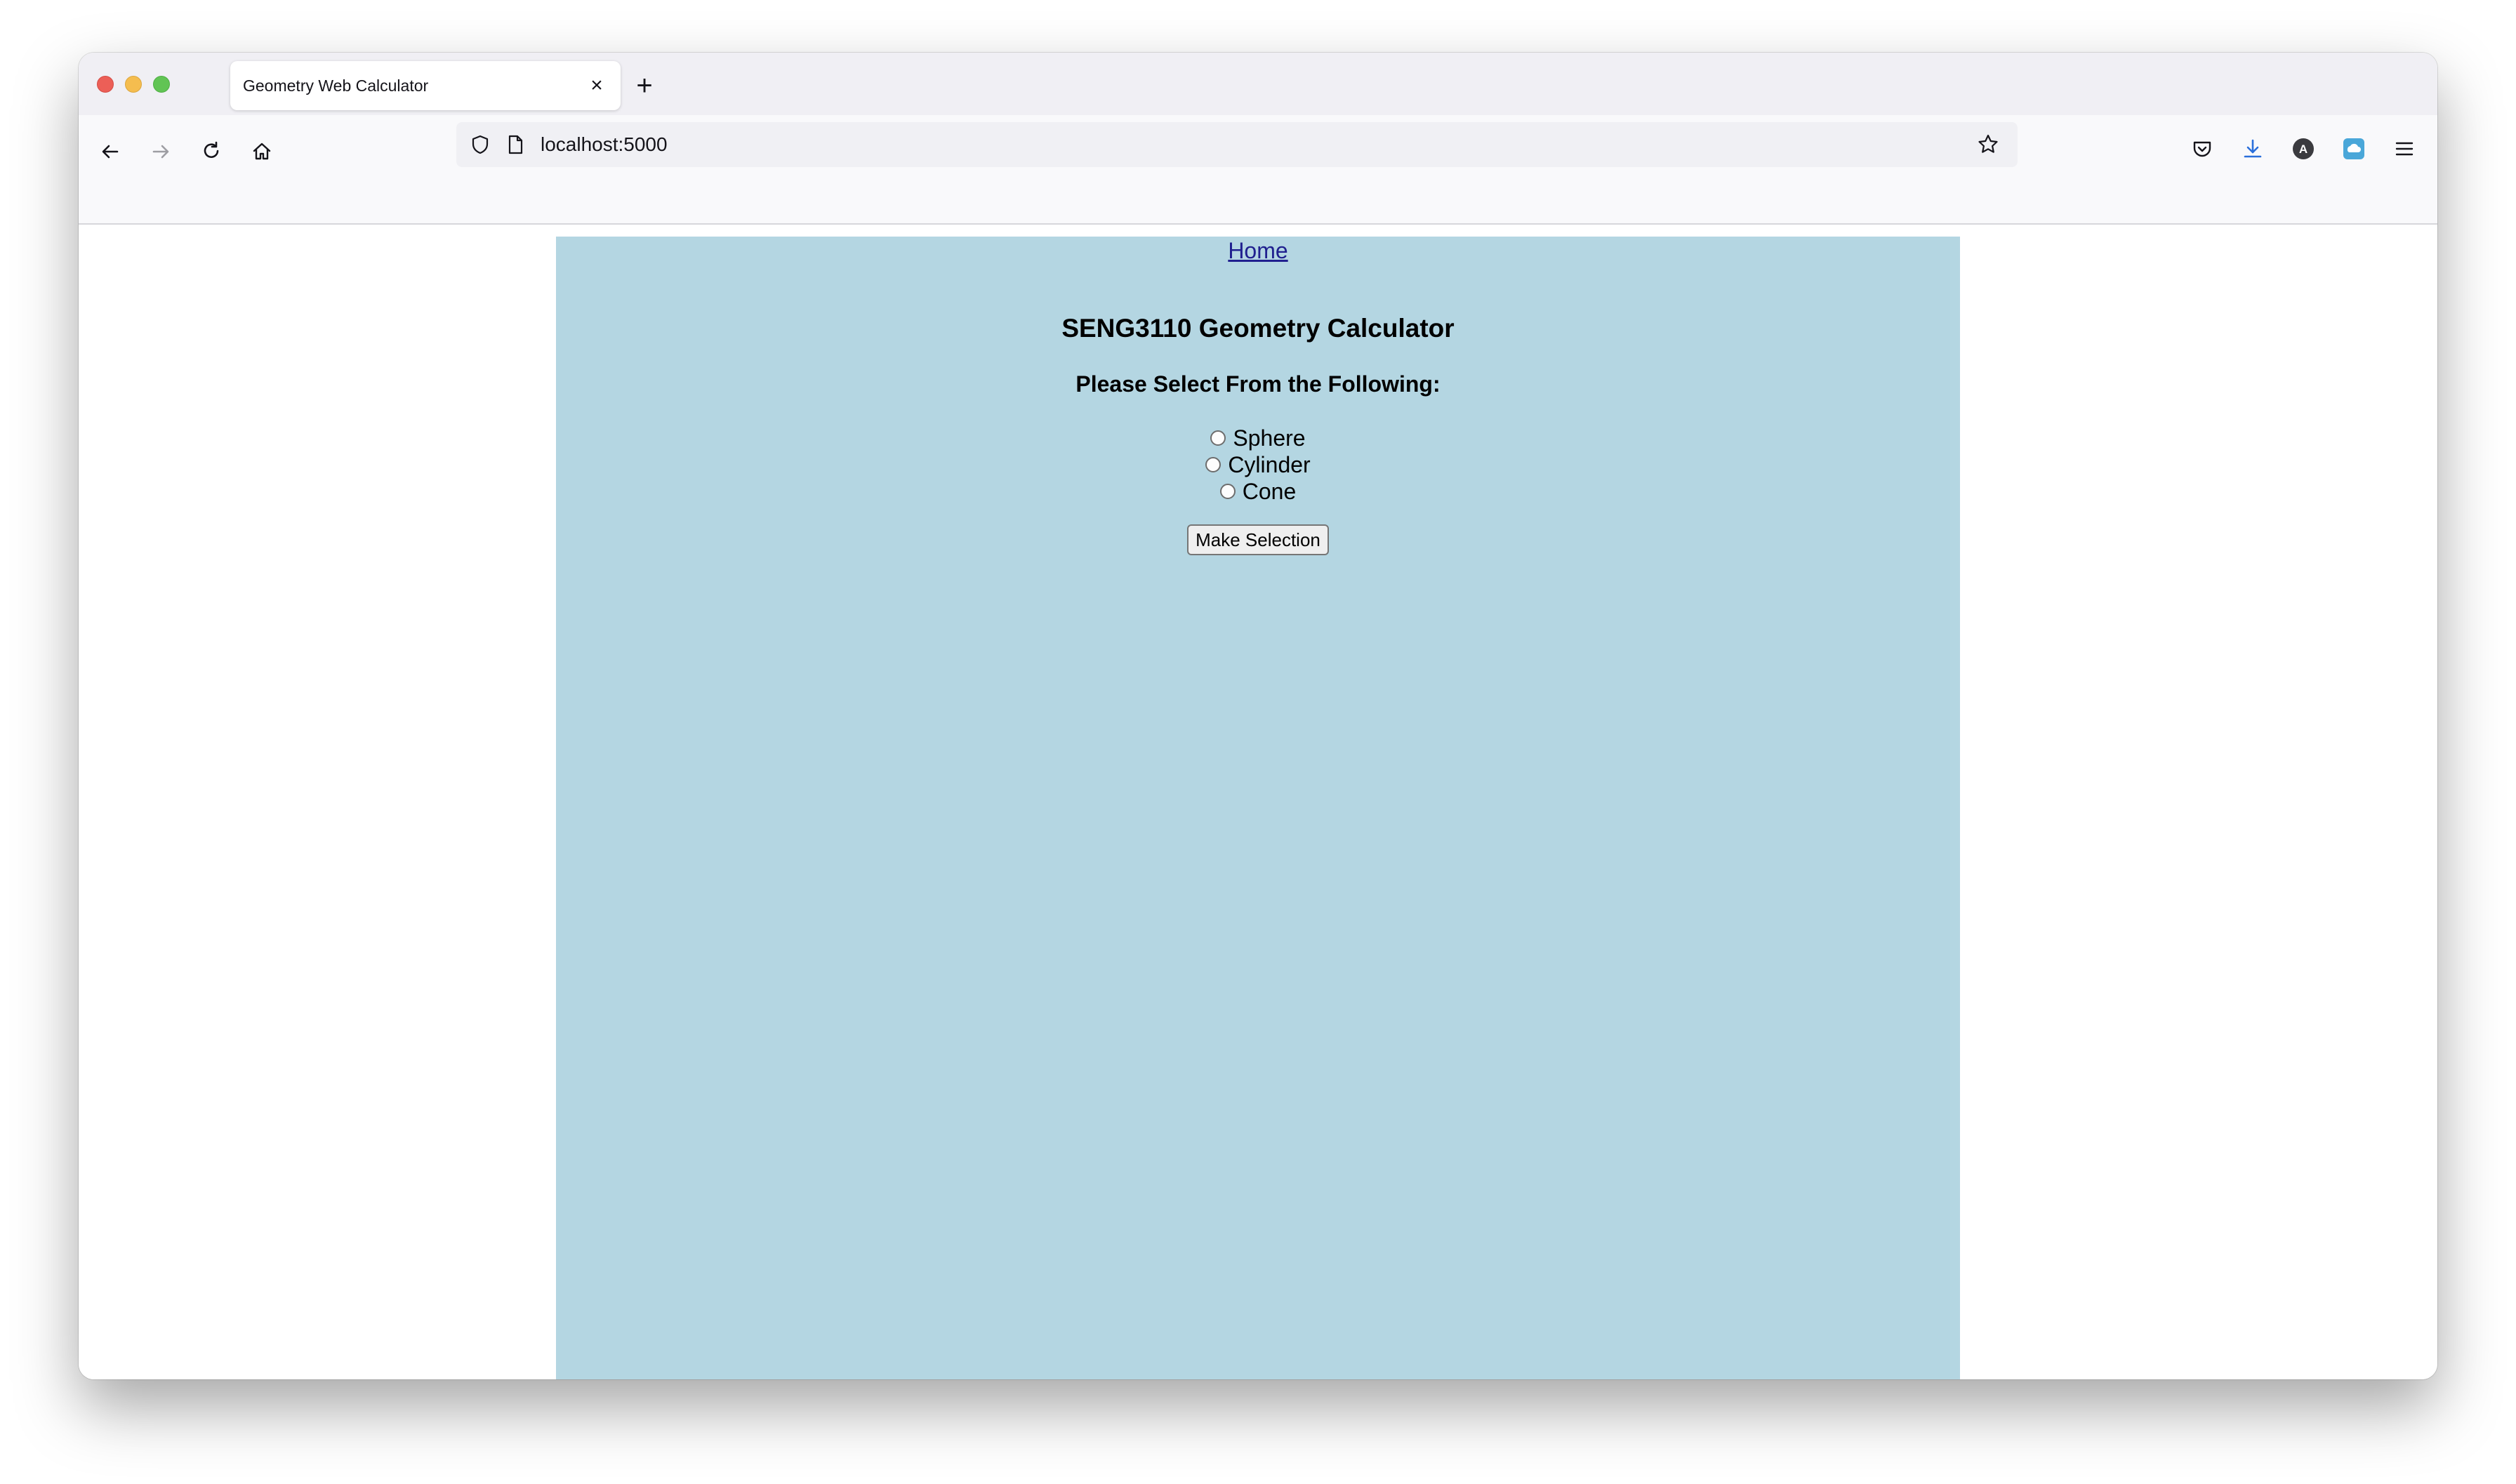  Describe the element at coordinates (133, 84) in the screenshot. I see `window-minimize-button` at that location.